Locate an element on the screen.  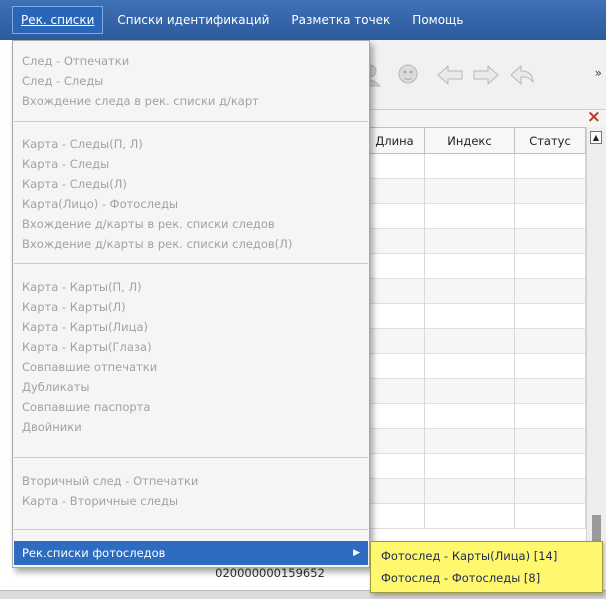
arrow-left-icon is located at coordinates (450, 75).